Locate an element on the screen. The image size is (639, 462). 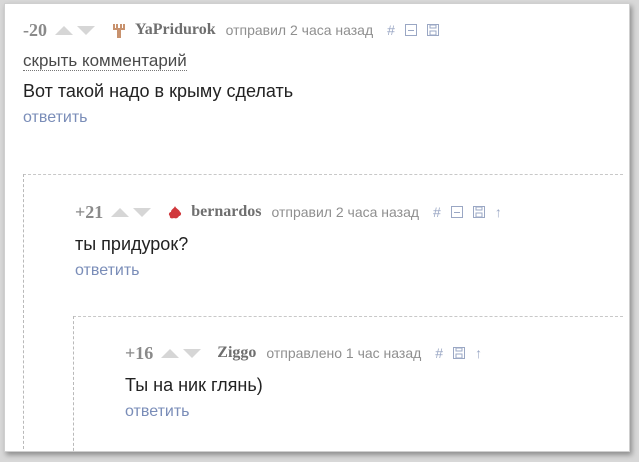
comment-rating: +16 is located at coordinates (139, 352).